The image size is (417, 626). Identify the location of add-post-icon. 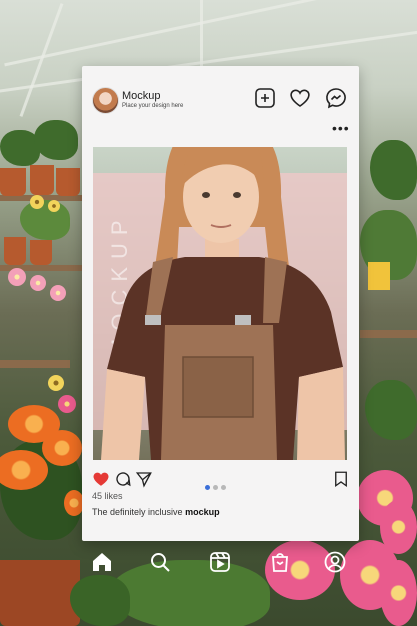
(265, 98).